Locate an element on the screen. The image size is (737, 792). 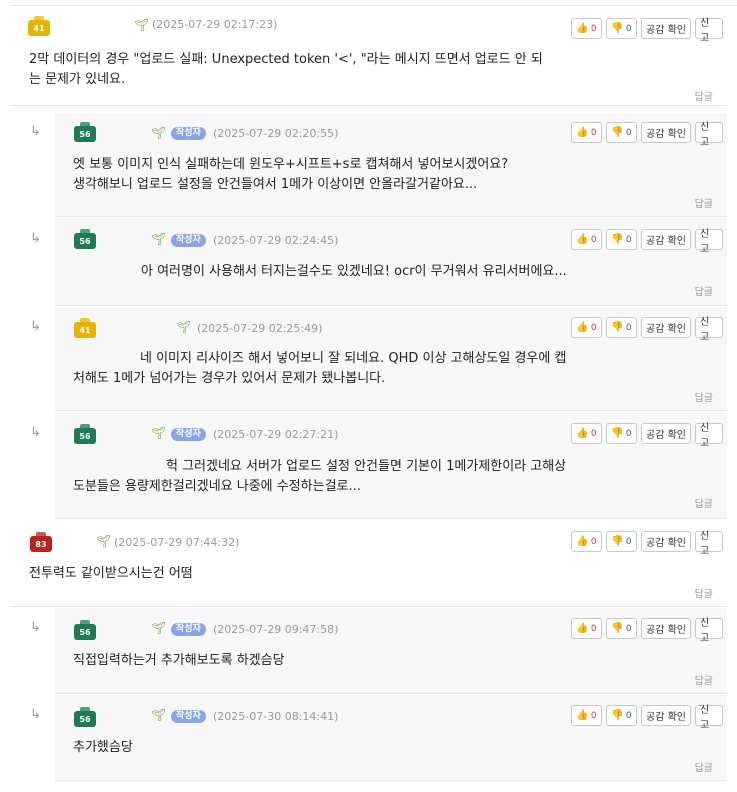
comment-date: (2025-07-29 07:44:32) is located at coordinates (177, 542).